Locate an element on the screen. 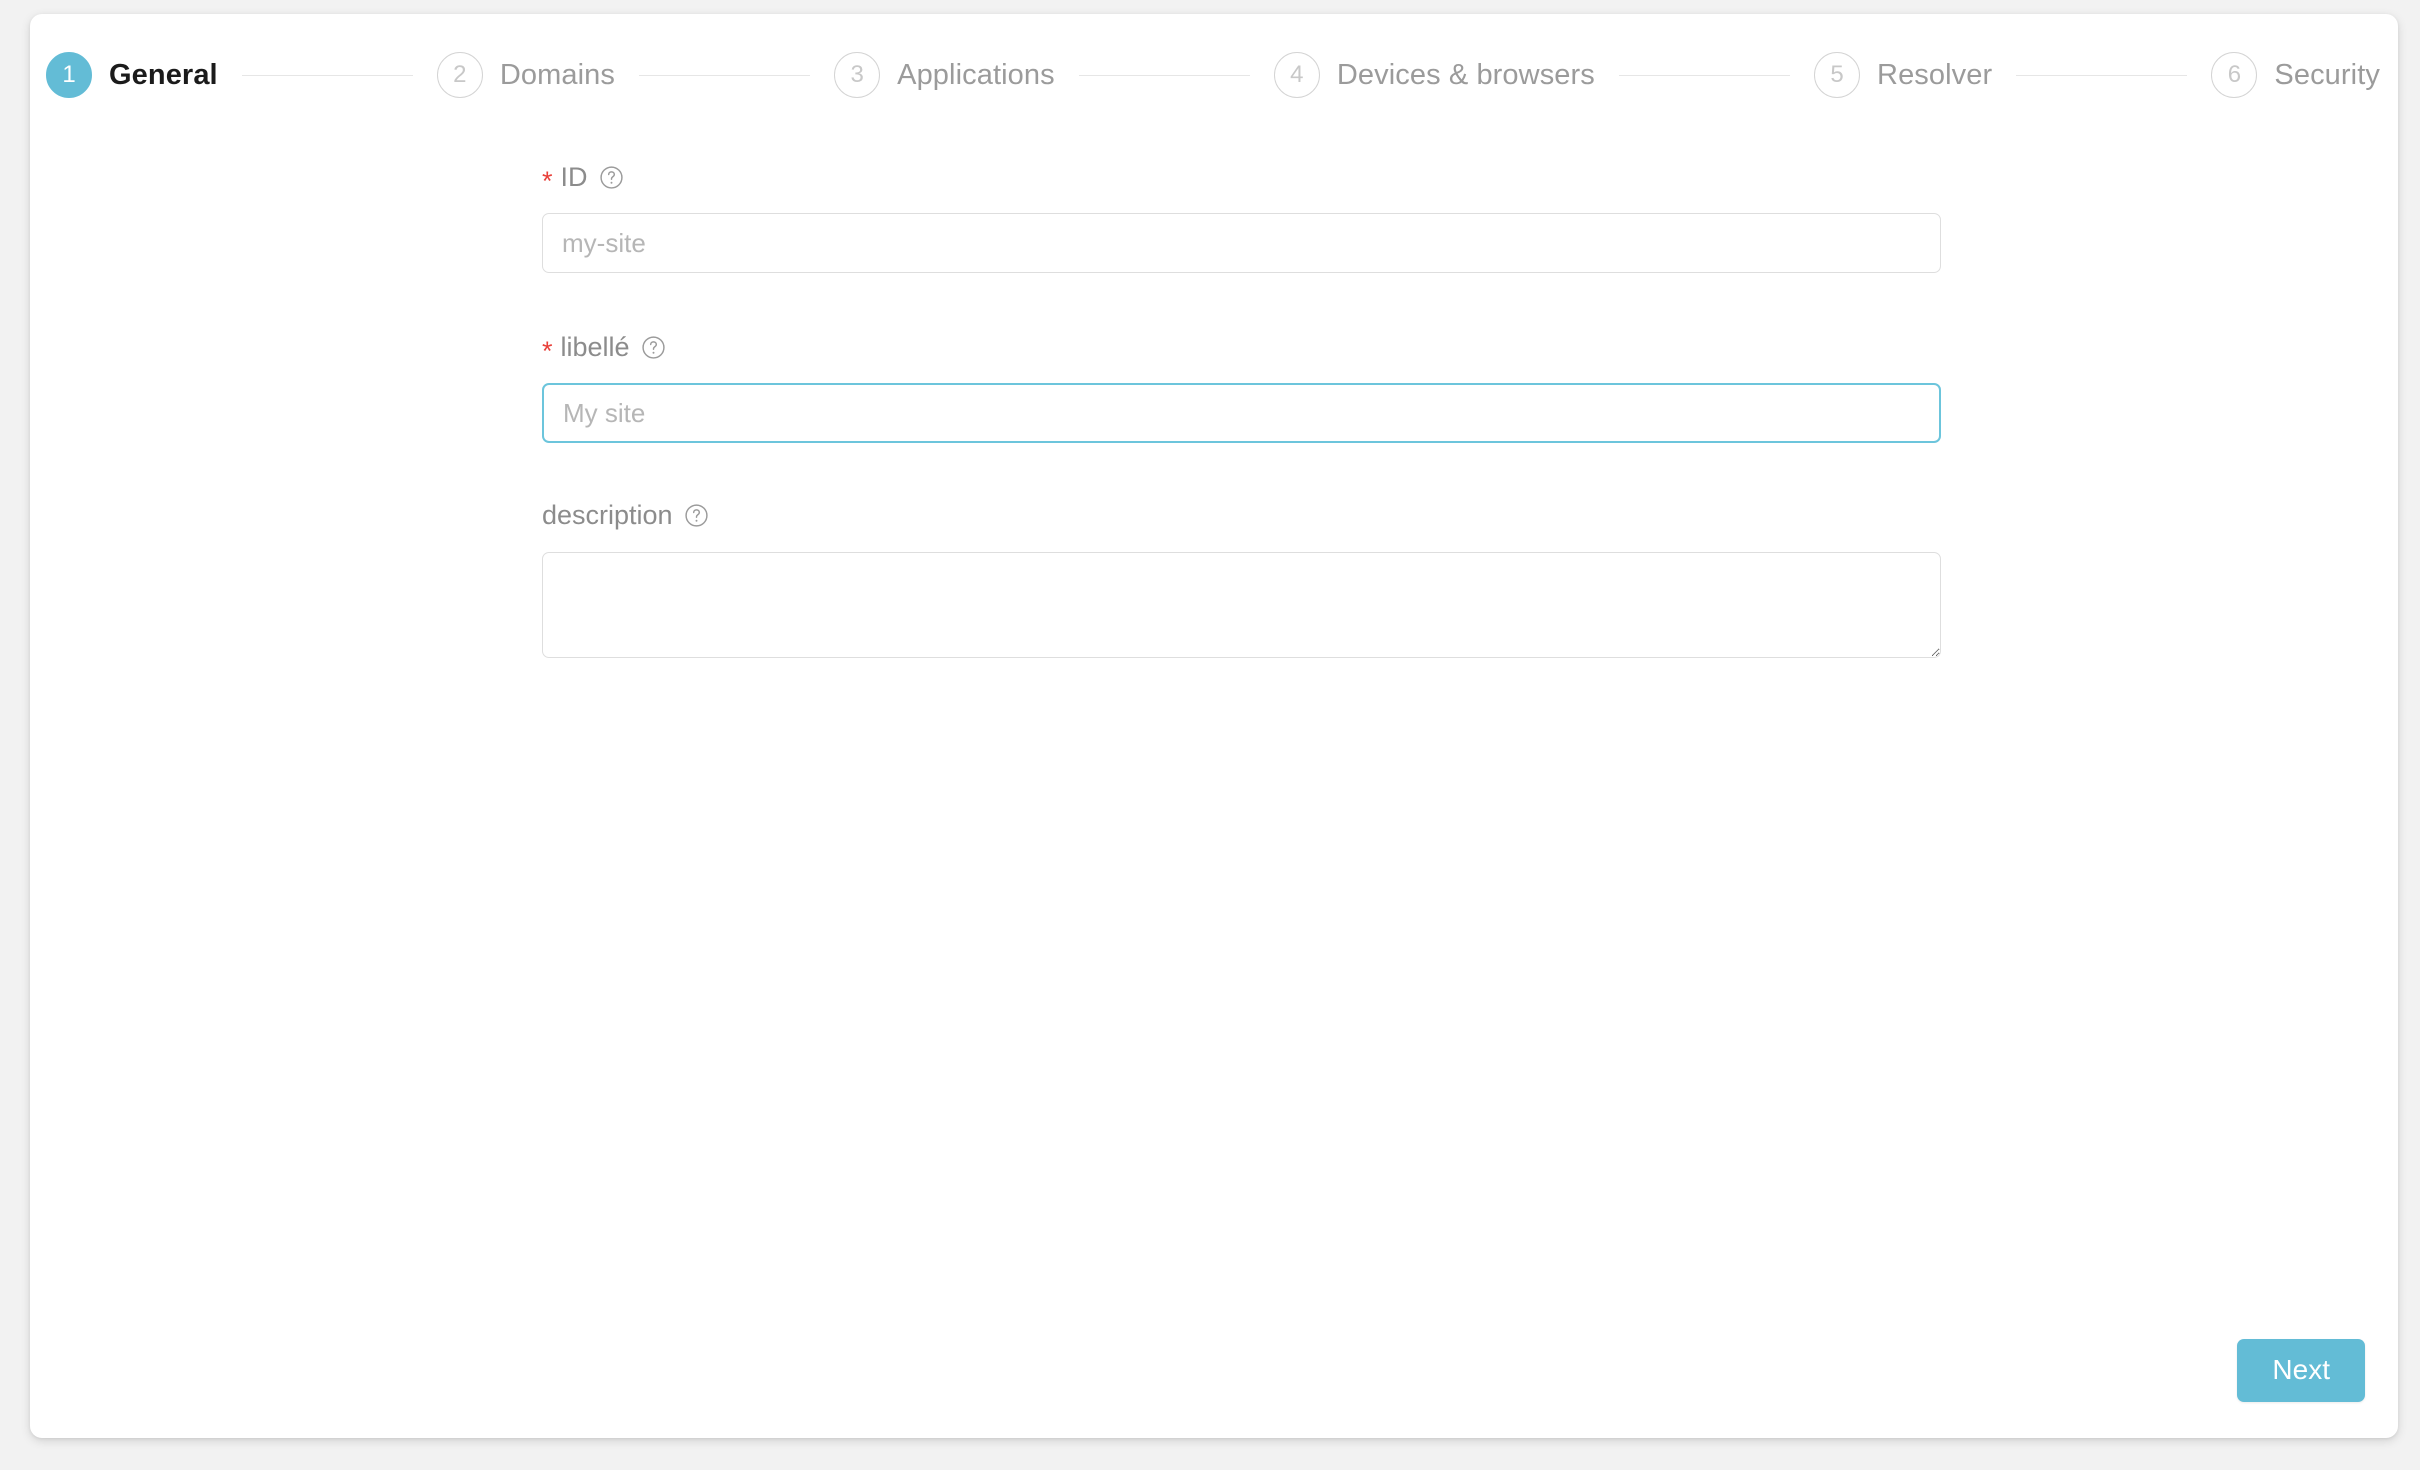  step-applications-badge: 3 is located at coordinates (857, 75).